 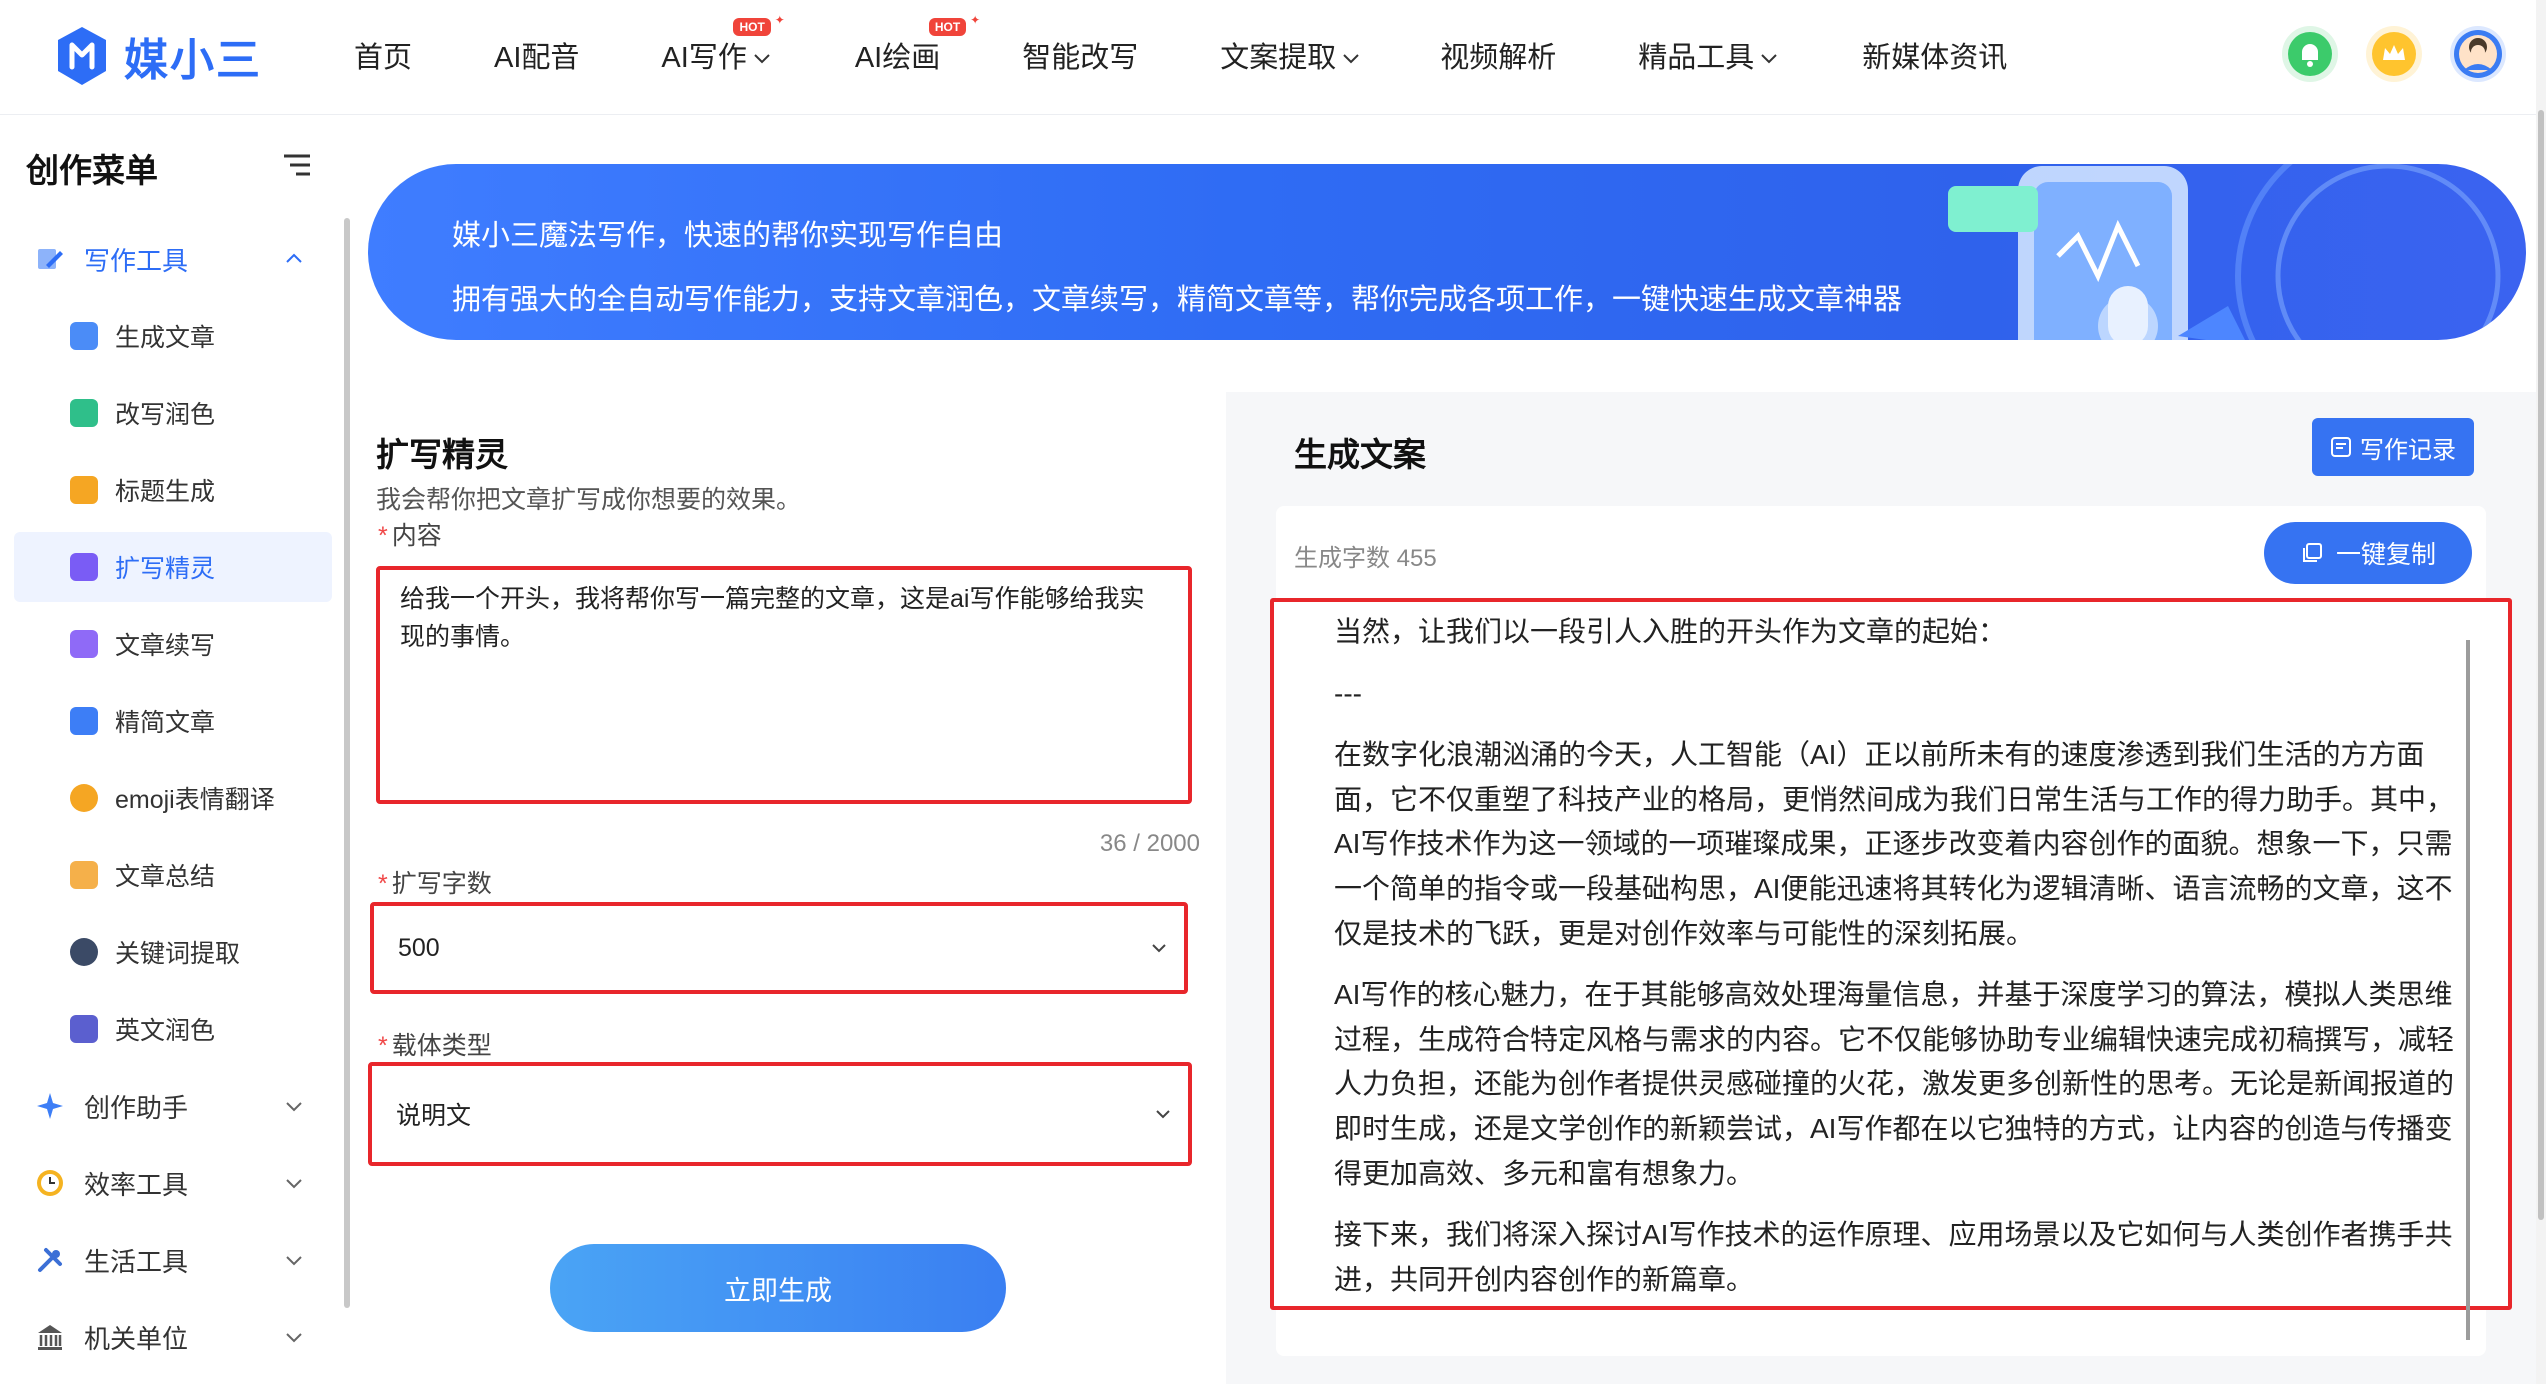 I want to click on nav-smart-rewrite: 智能改写, so click(x=1080, y=58).